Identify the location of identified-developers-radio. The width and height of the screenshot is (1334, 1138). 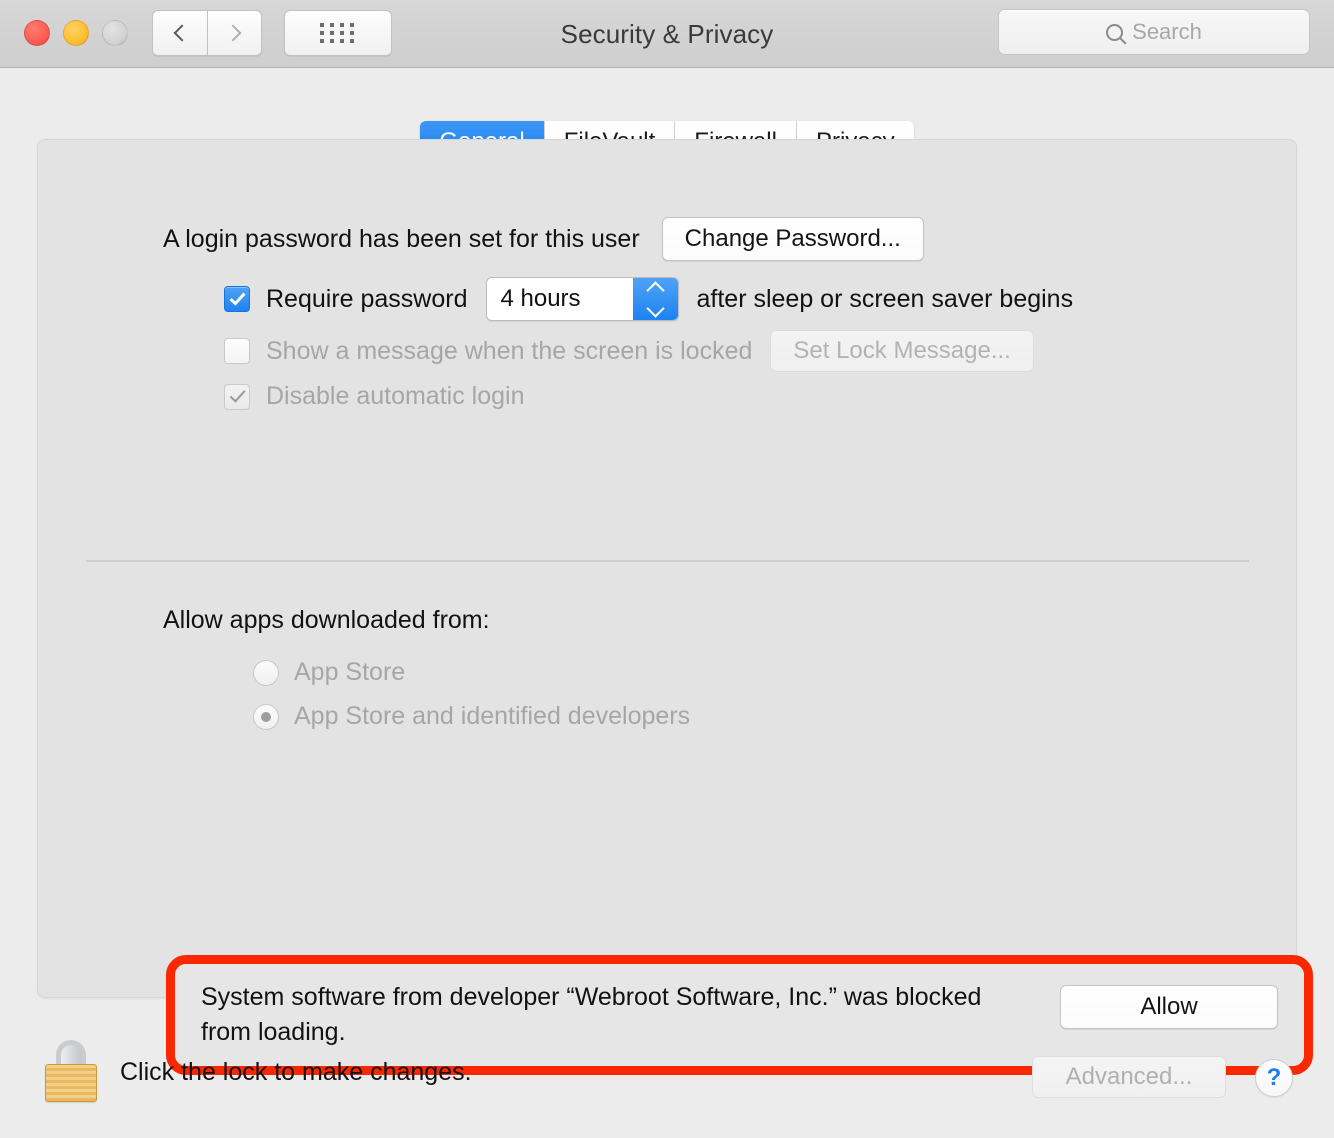
(266, 716).